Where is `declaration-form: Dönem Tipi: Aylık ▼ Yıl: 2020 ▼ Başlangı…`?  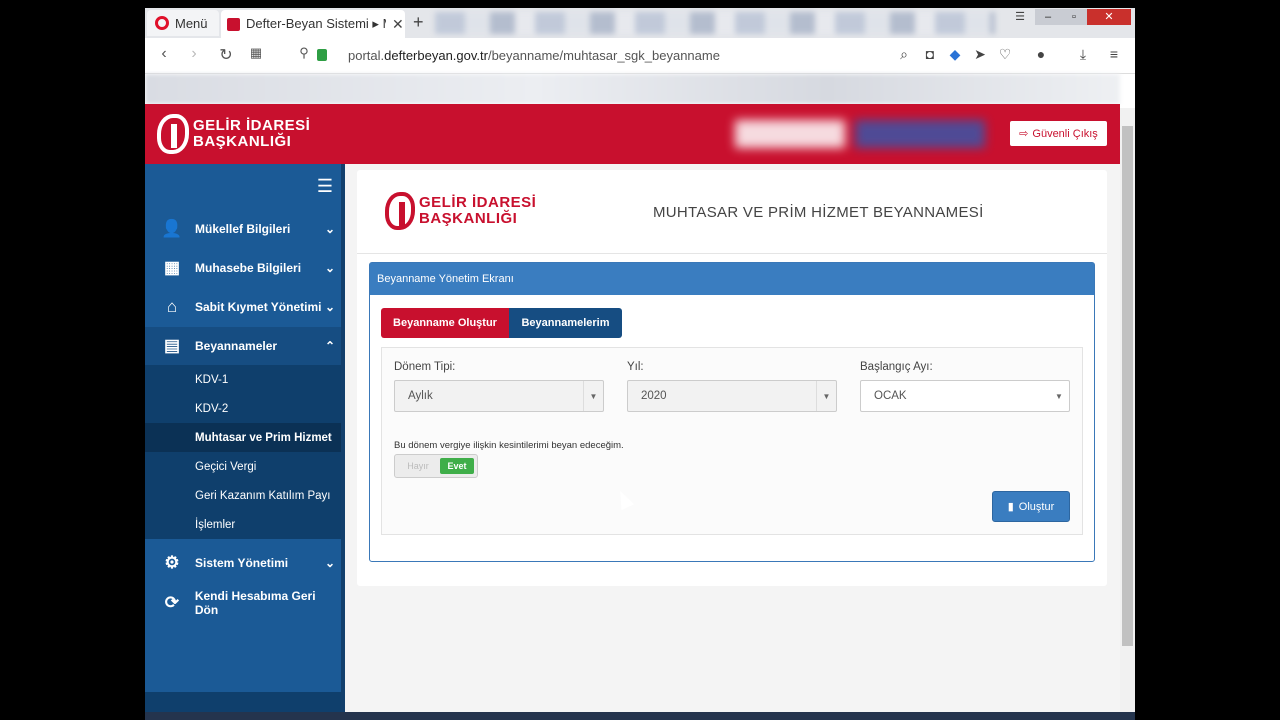 declaration-form: Dönem Tipi: Aylık ▼ Yıl: 2020 ▼ Başlangı… is located at coordinates (732, 441).